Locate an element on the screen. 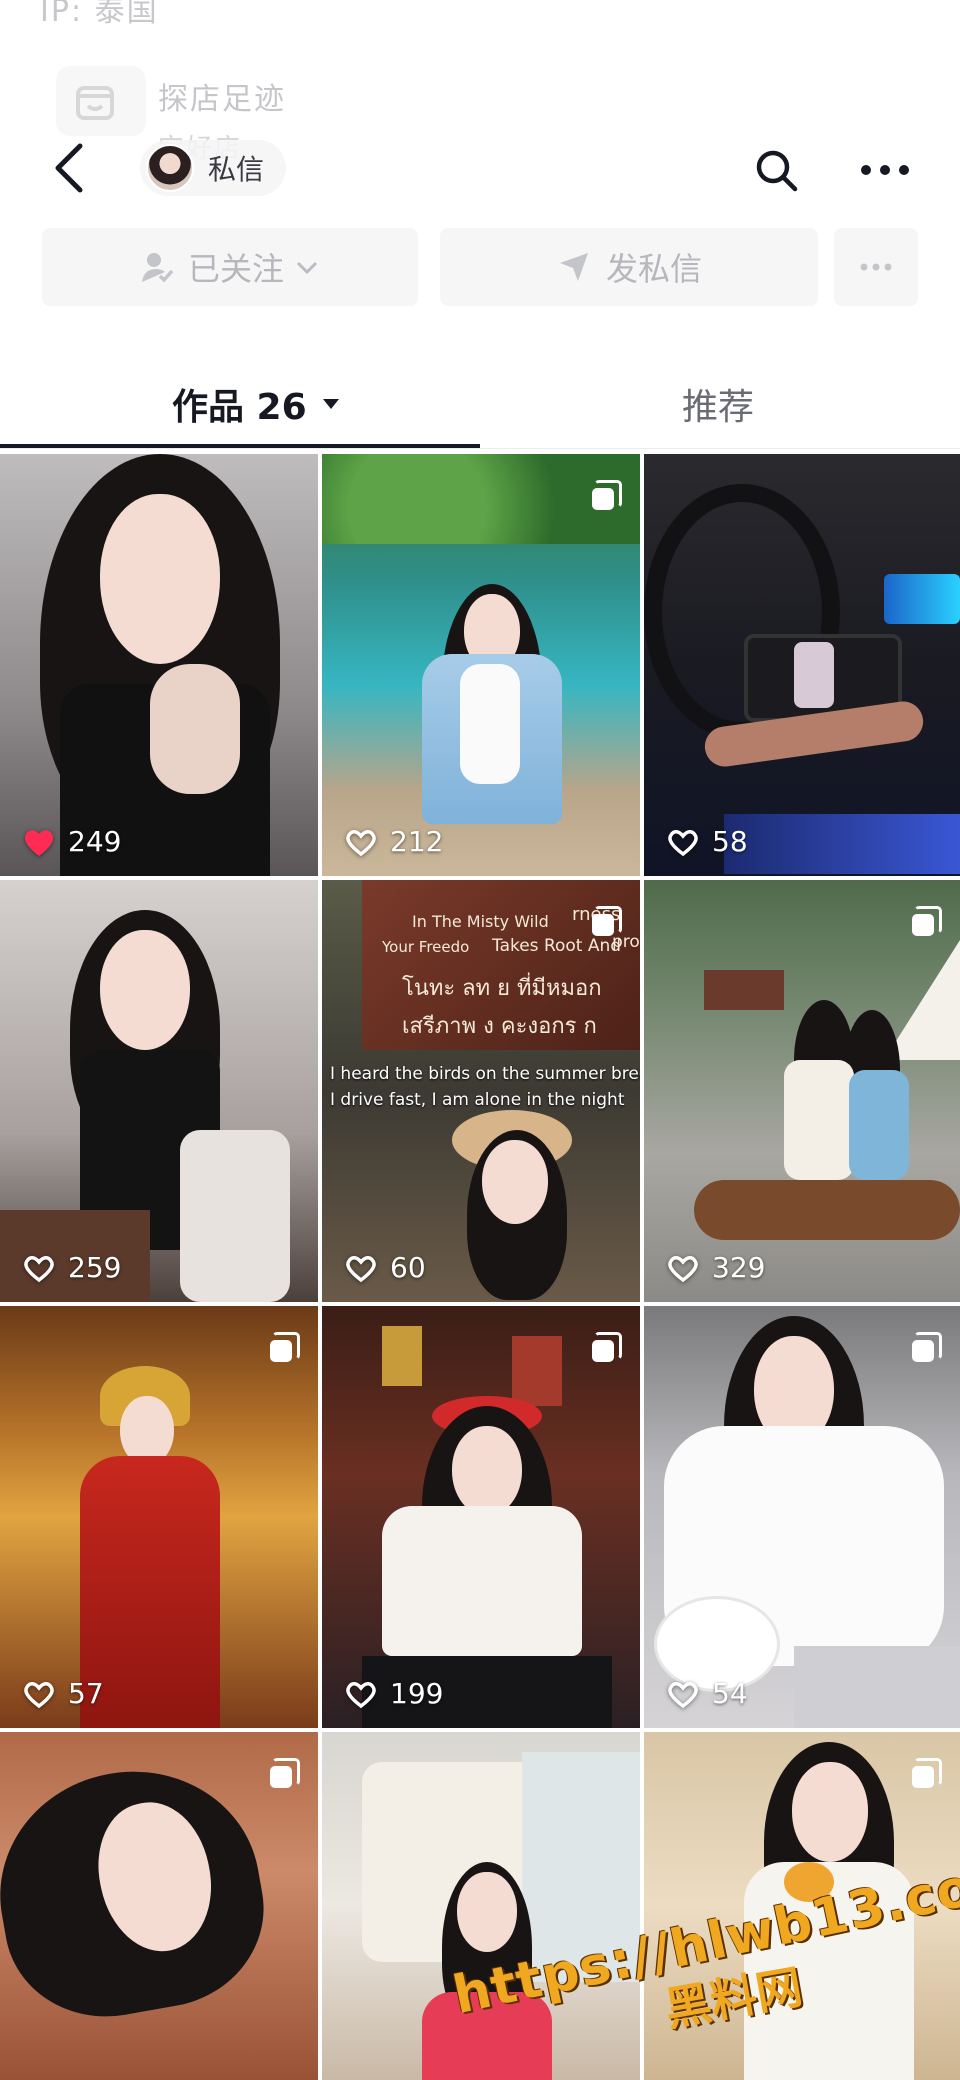  tab-works-label: 作品 26 is located at coordinates (239, 407).